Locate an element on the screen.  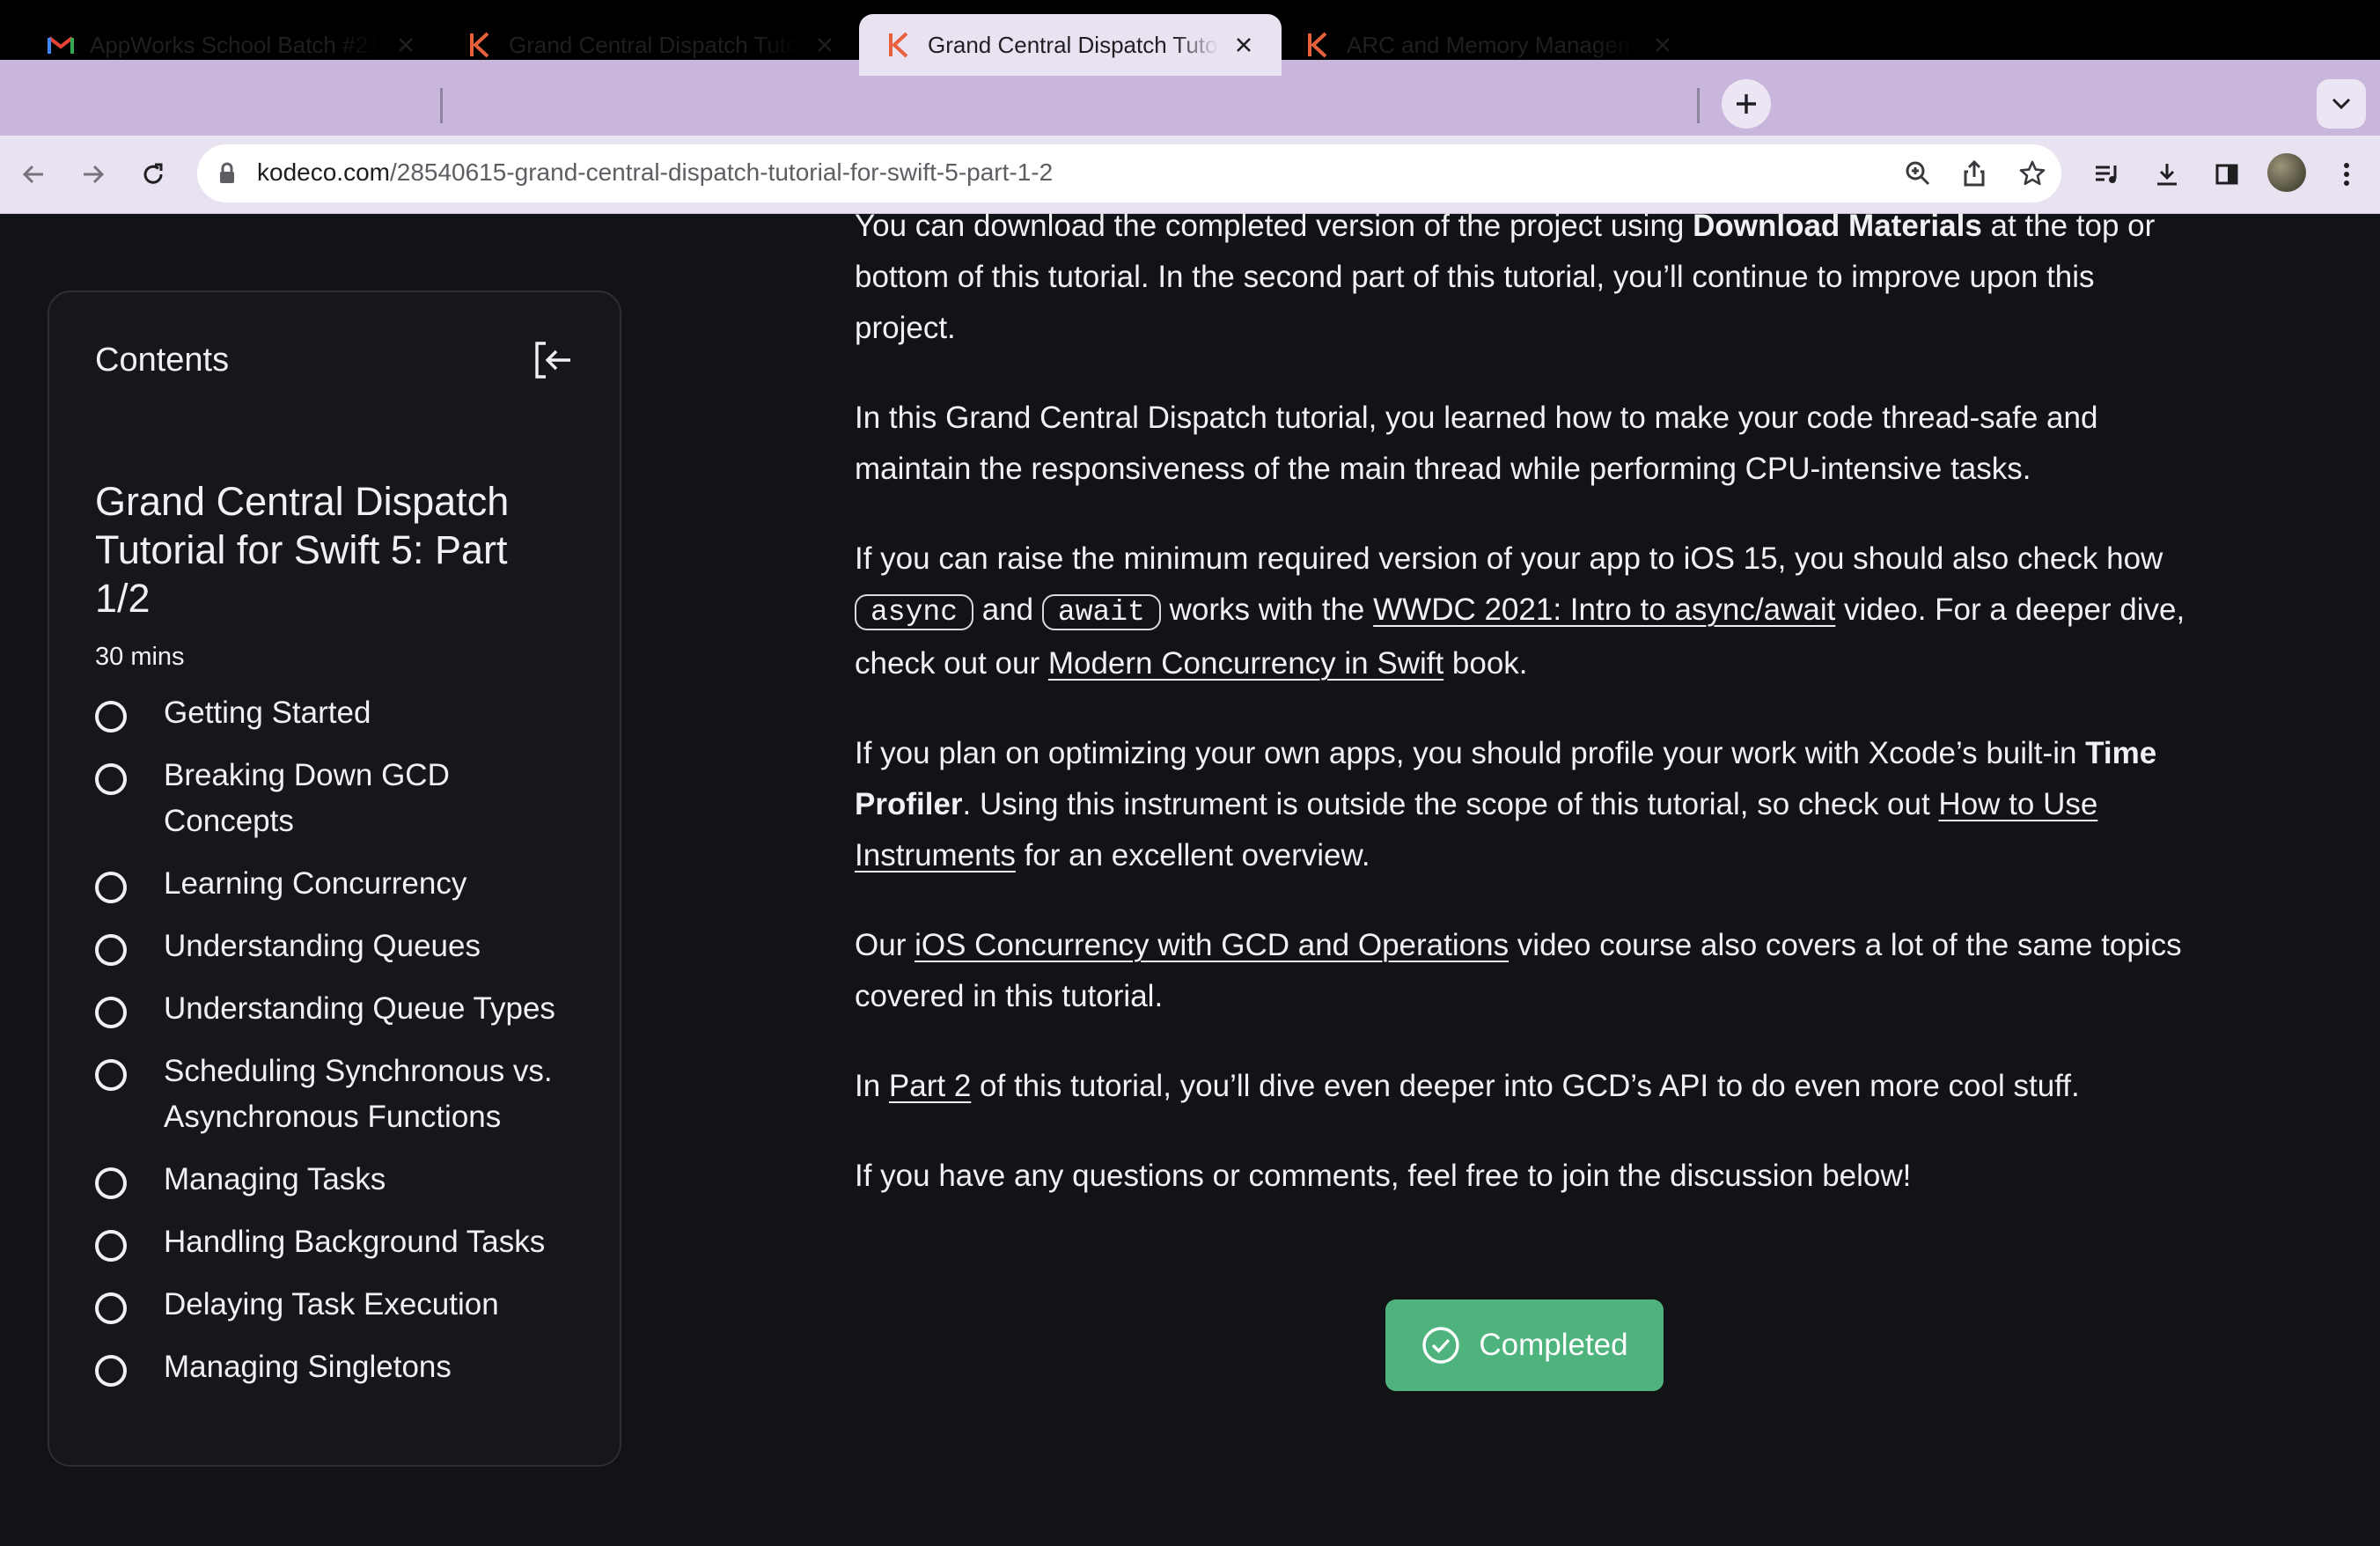
contents-heading: Contents is located at coordinates (162, 360).